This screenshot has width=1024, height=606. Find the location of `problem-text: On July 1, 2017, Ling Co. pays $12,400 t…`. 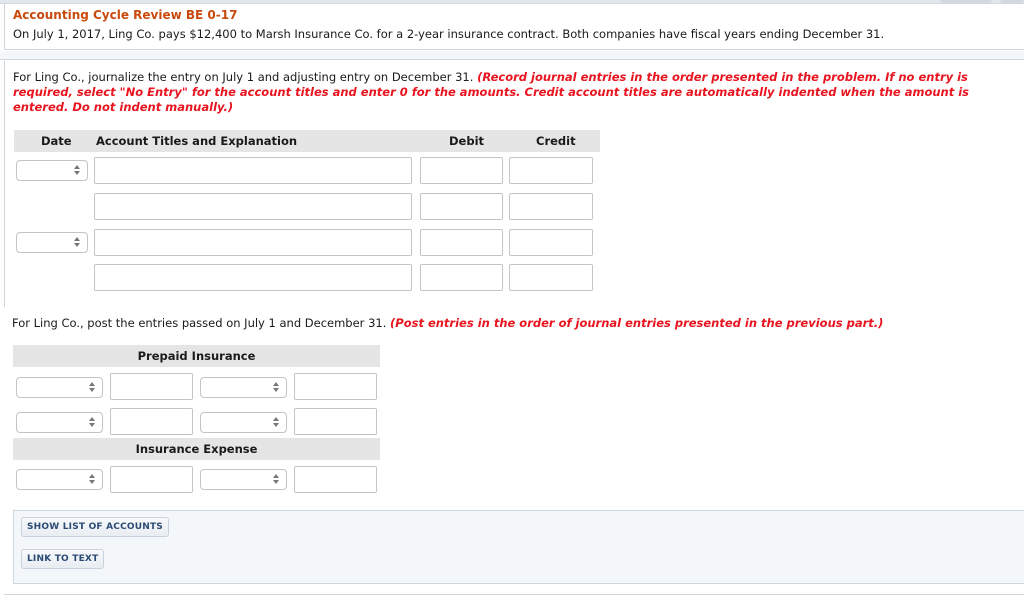

problem-text: On July 1, 2017, Ling Co. pays $12,400 t… is located at coordinates (449, 34).